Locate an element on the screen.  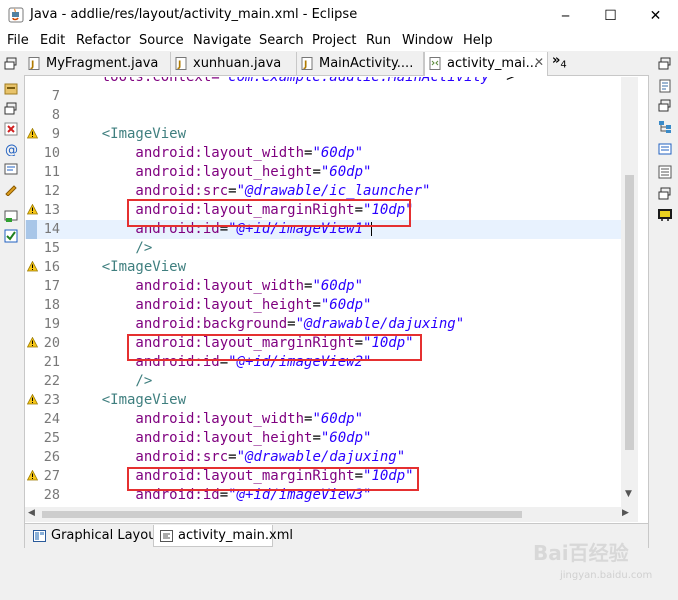
highlight-box-imageview3 is located at coordinates (273, 479).